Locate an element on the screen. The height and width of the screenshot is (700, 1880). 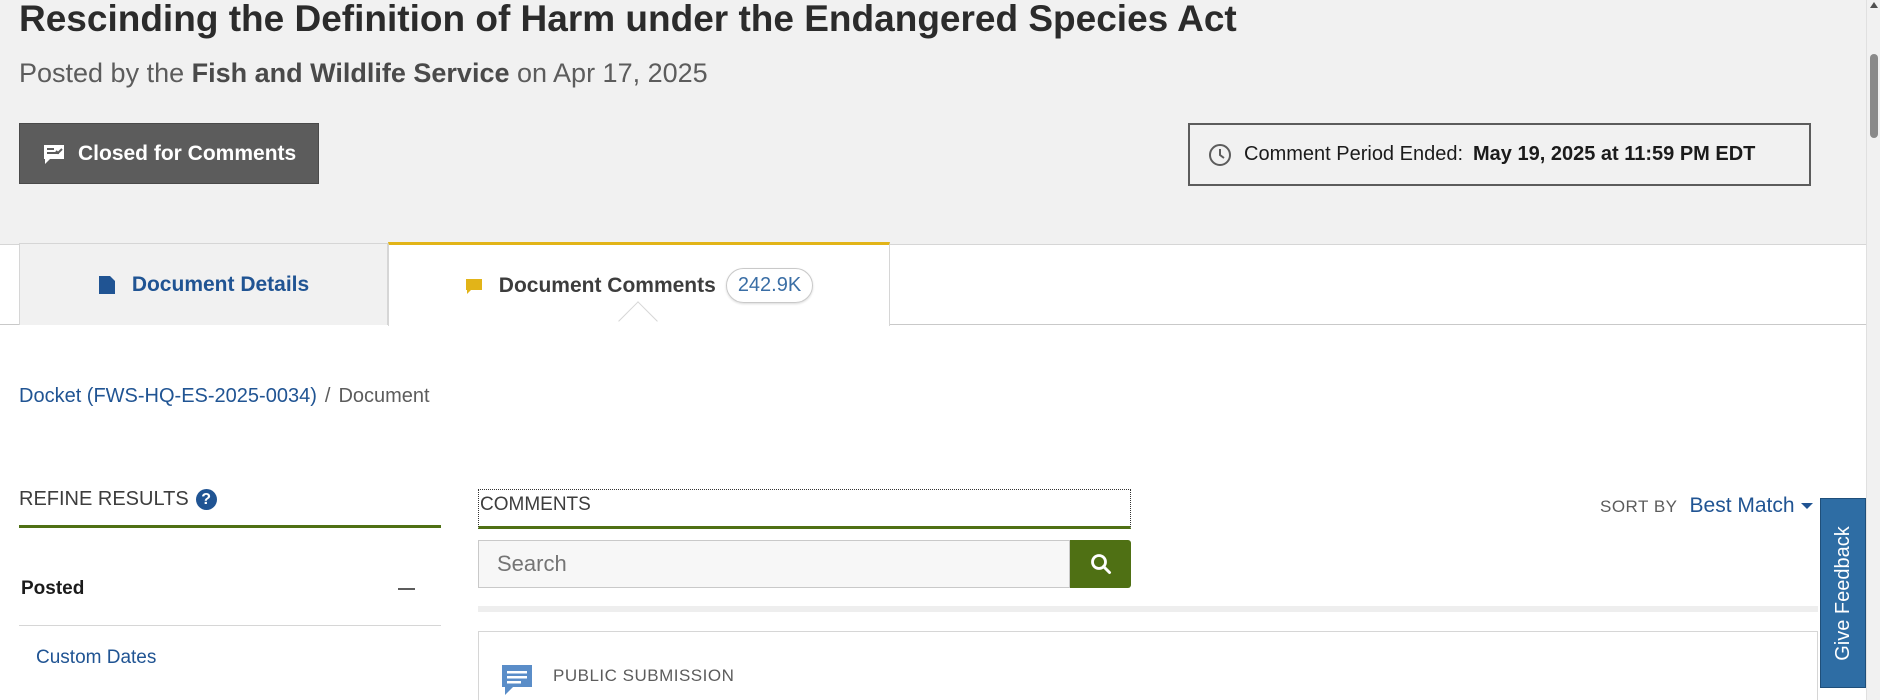
tab-document-details: Document Details is located at coordinates (203, 284).